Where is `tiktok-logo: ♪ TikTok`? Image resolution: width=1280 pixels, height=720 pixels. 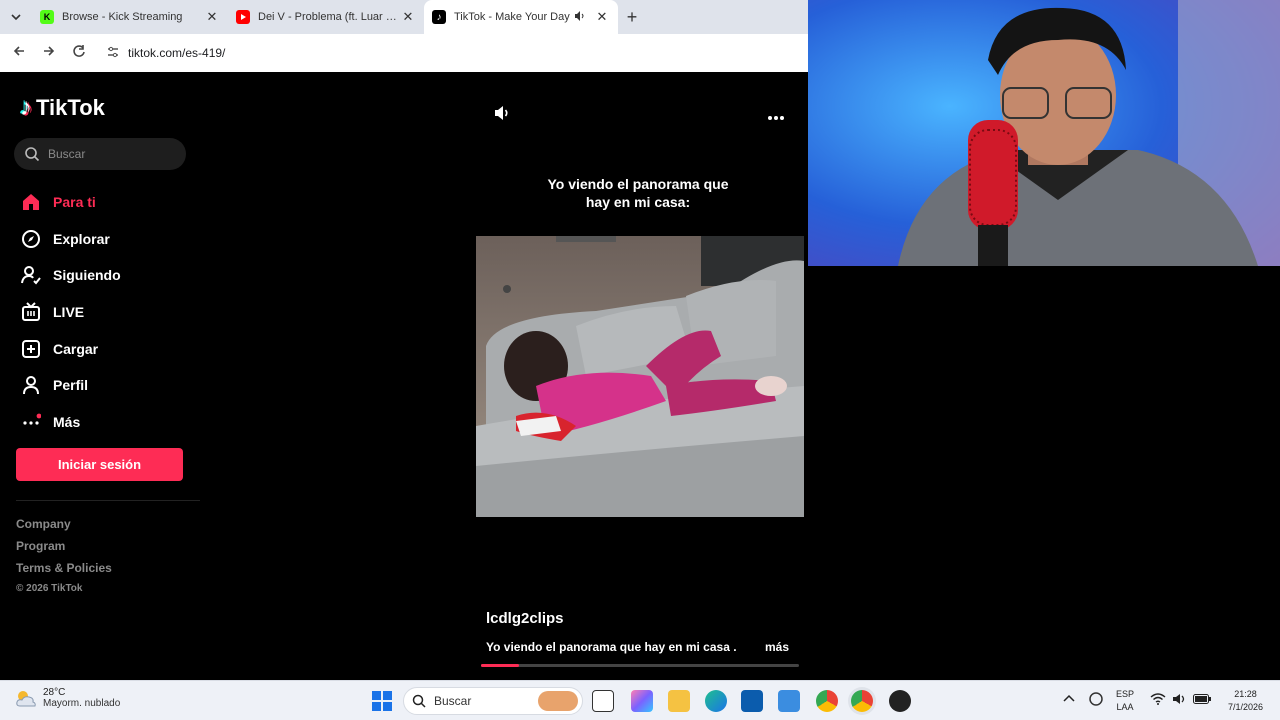 tiktok-logo: ♪ TikTok is located at coordinates (62, 108).